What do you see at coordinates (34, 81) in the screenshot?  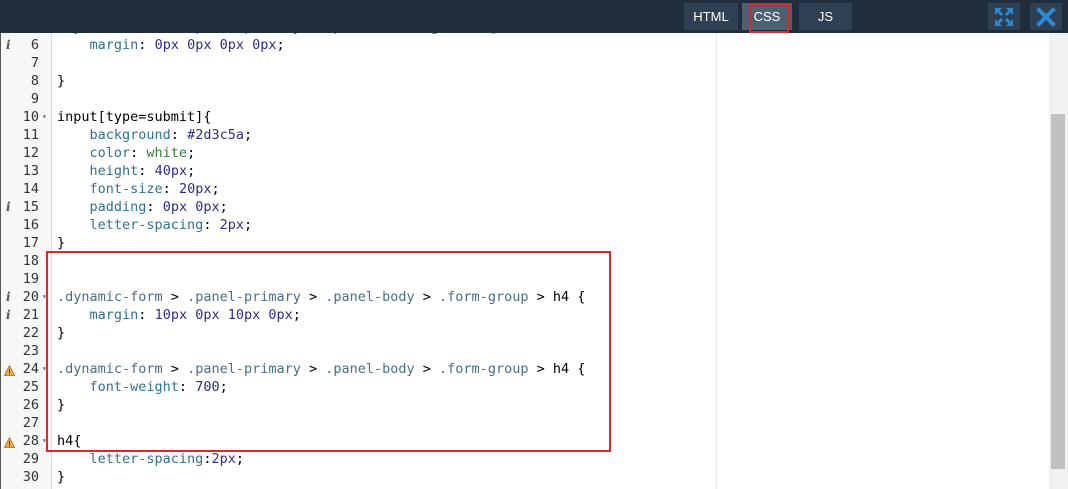 I see `line-number: 8` at bounding box center [34, 81].